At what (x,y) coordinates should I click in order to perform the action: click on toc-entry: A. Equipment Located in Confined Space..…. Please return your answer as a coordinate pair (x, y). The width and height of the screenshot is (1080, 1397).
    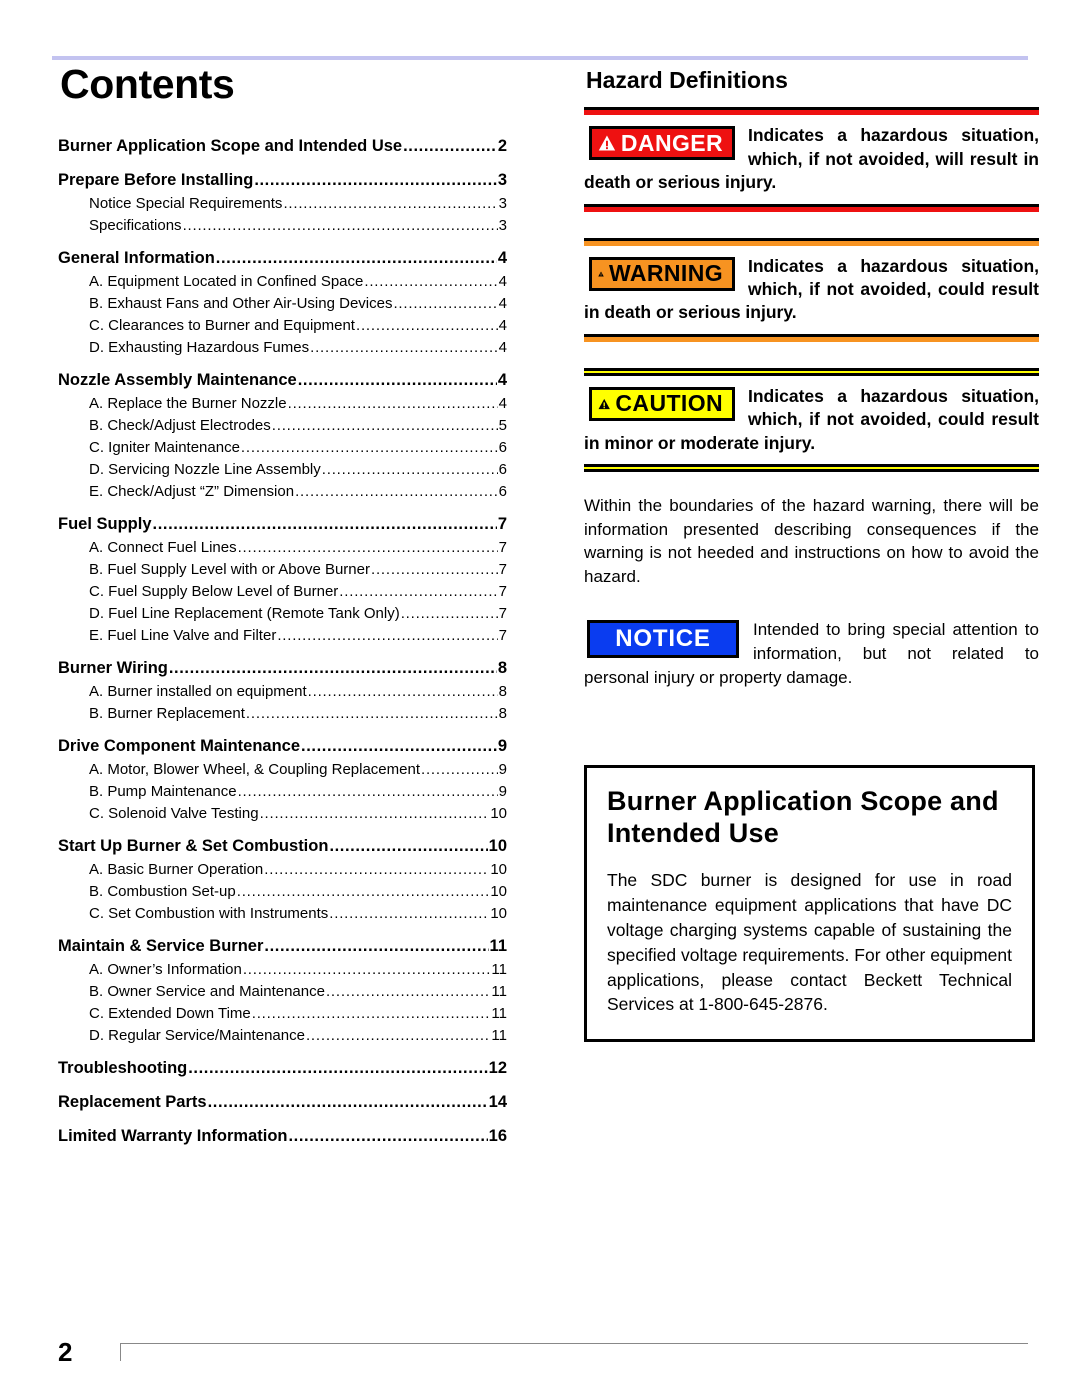
    Looking at the image, I should click on (282, 281).